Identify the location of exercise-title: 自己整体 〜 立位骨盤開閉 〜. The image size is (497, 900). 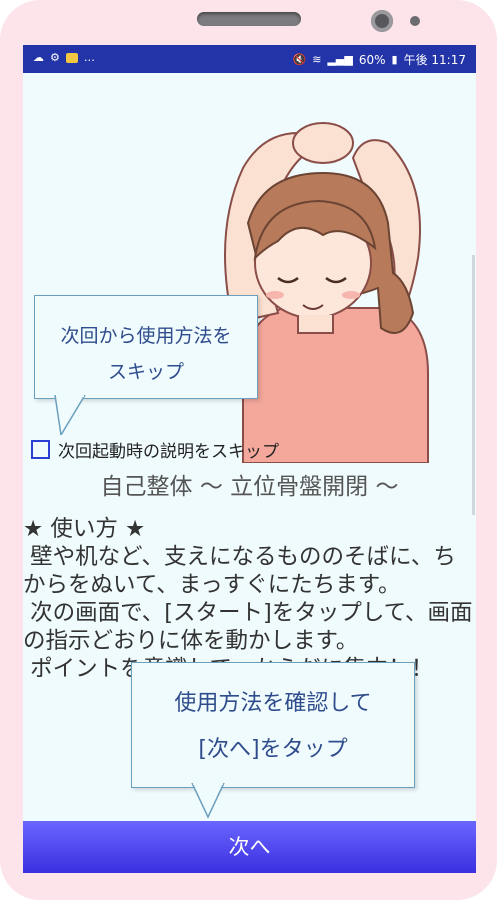
(249, 487).